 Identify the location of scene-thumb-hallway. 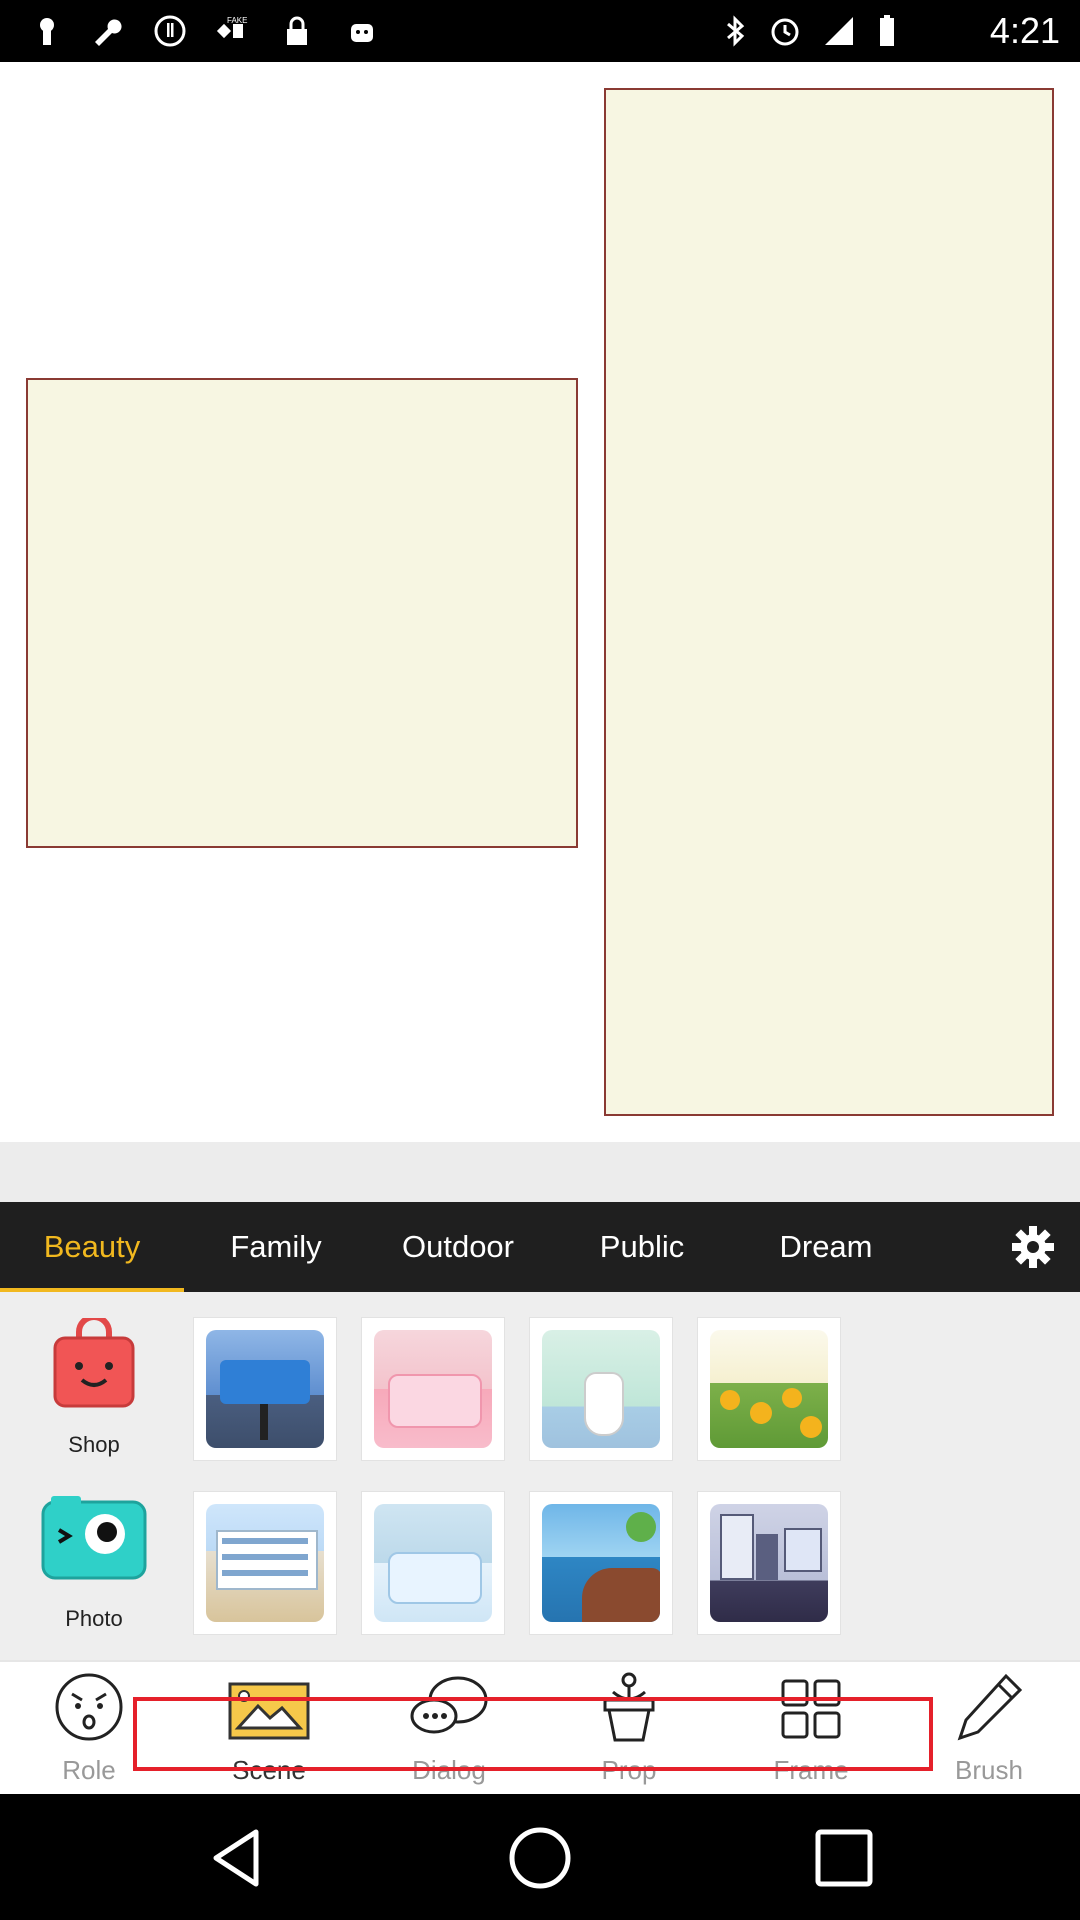
(769, 1563).